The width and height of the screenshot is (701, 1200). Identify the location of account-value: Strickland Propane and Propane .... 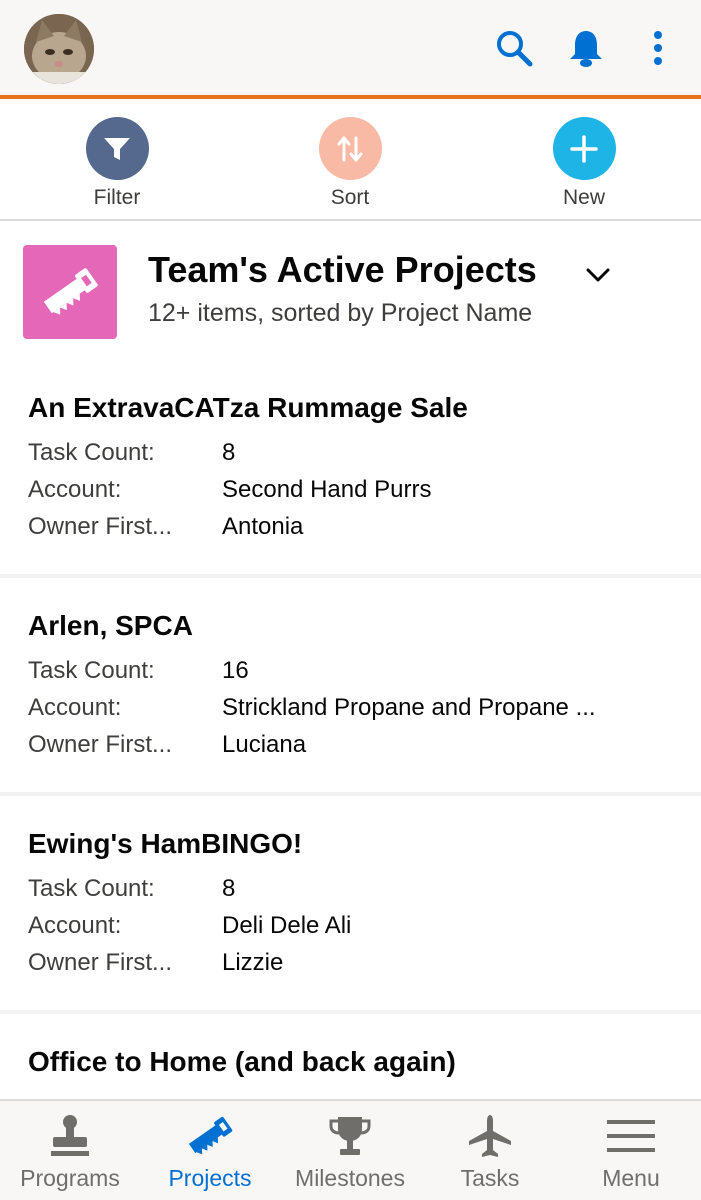
(409, 707).